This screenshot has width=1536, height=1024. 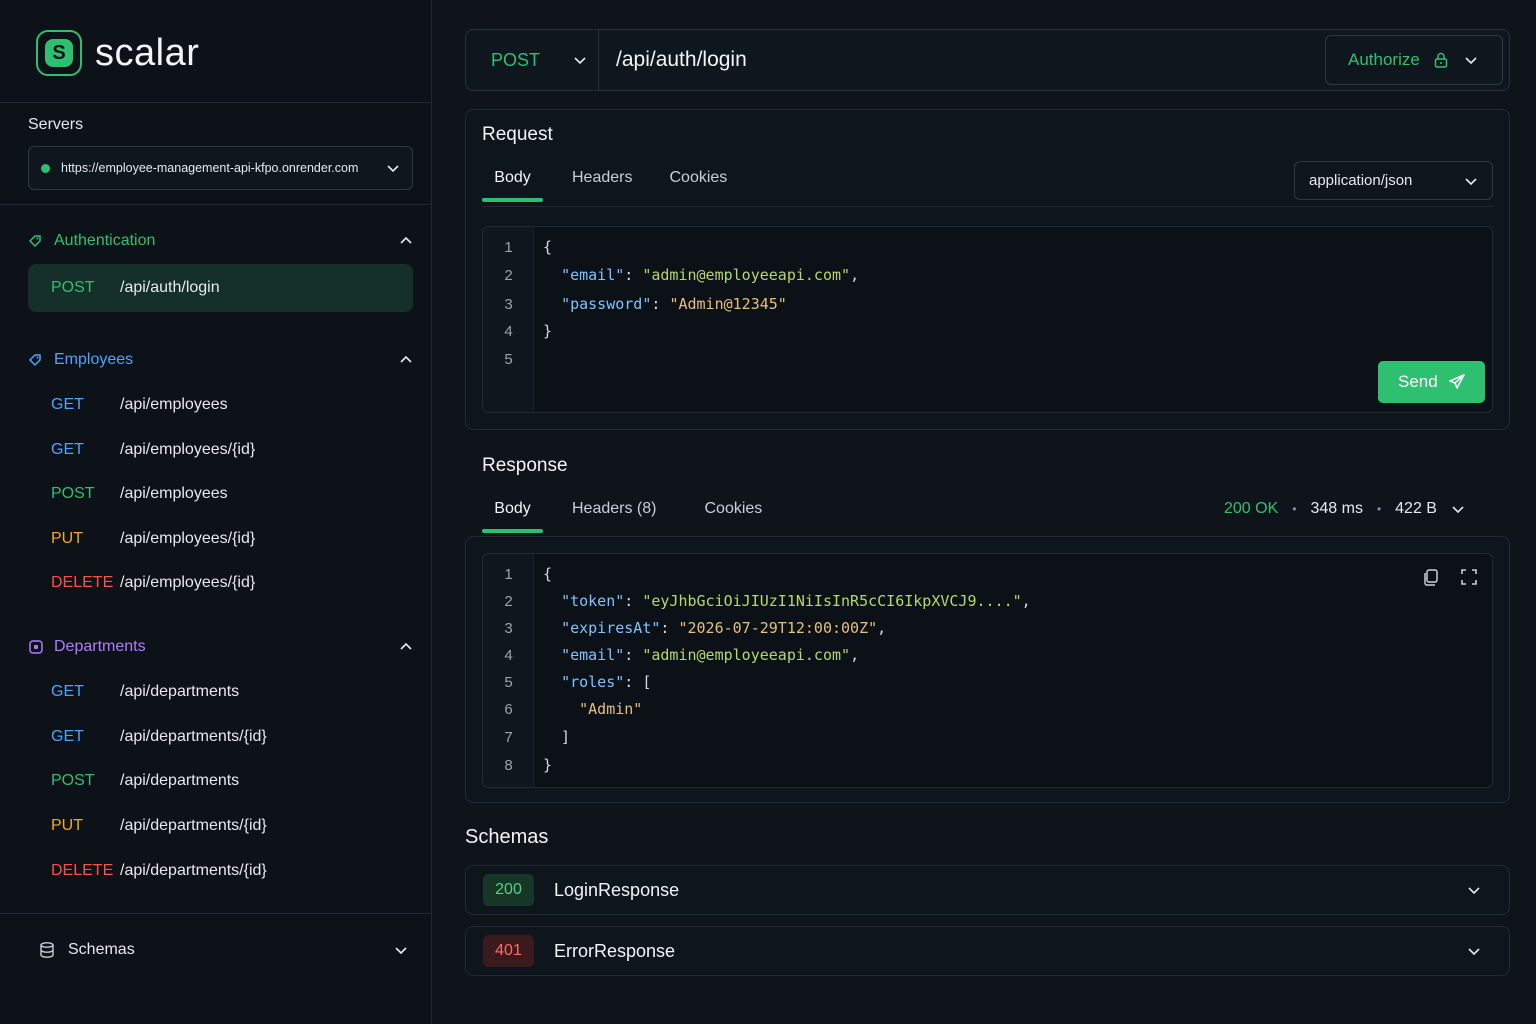 I want to click on database-icon, so click(x=47, y=950).